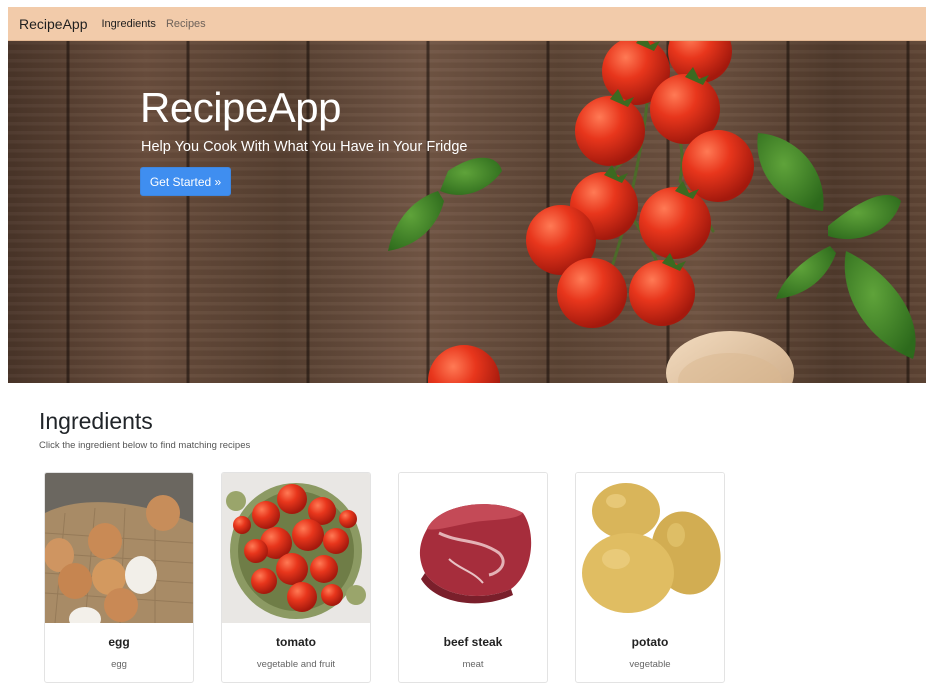 The image size is (926, 689). Describe the element at coordinates (186, 24) in the screenshot. I see `nav-link-recipes: Recipes` at that location.